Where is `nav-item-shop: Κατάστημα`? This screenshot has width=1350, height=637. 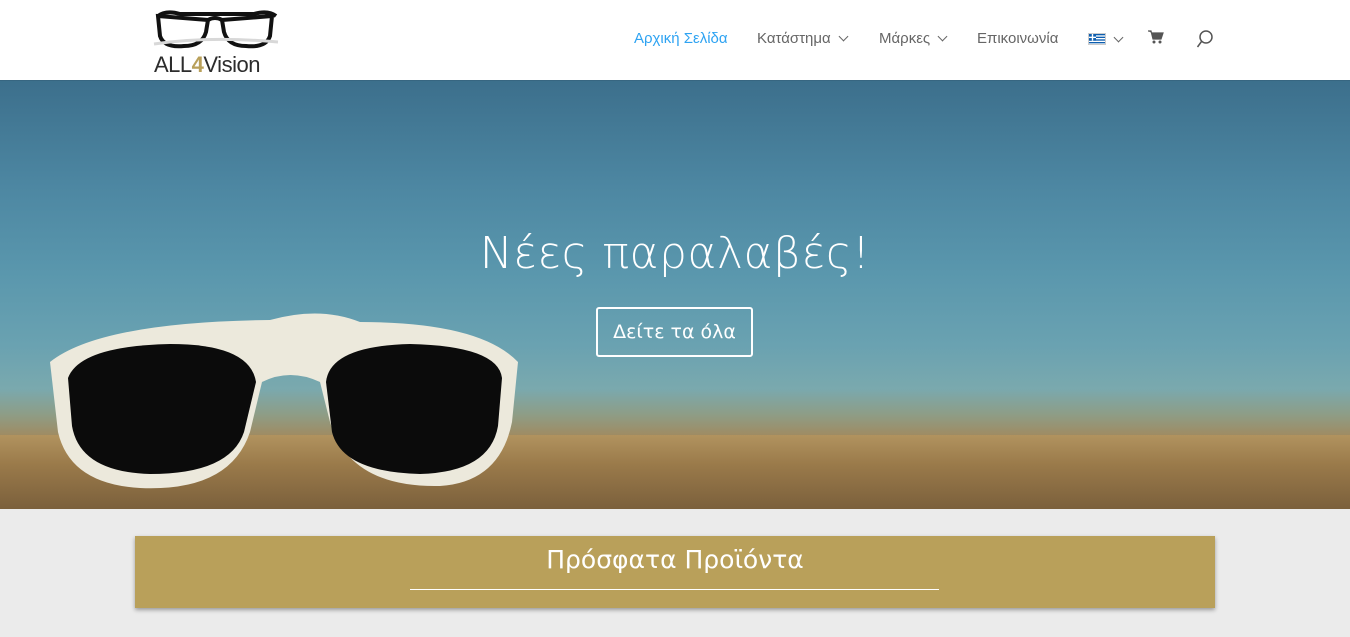 nav-item-shop: Κατάστημα is located at coordinates (803, 38).